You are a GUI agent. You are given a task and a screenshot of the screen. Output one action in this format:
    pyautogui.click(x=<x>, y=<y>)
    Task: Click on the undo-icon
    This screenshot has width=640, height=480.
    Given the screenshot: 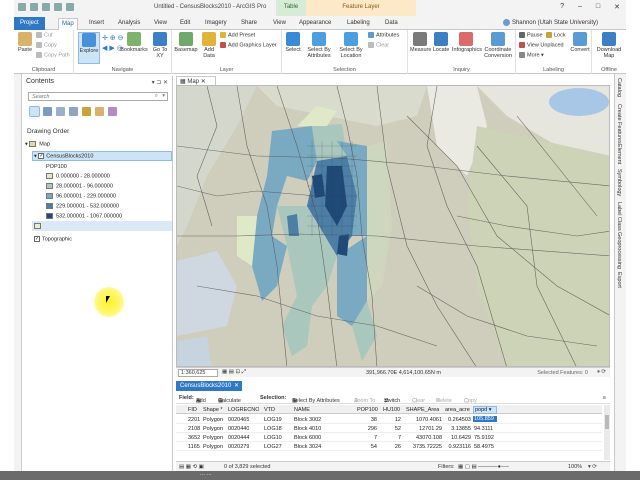 What is the action you would take?
    pyautogui.click(x=58, y=7)
    